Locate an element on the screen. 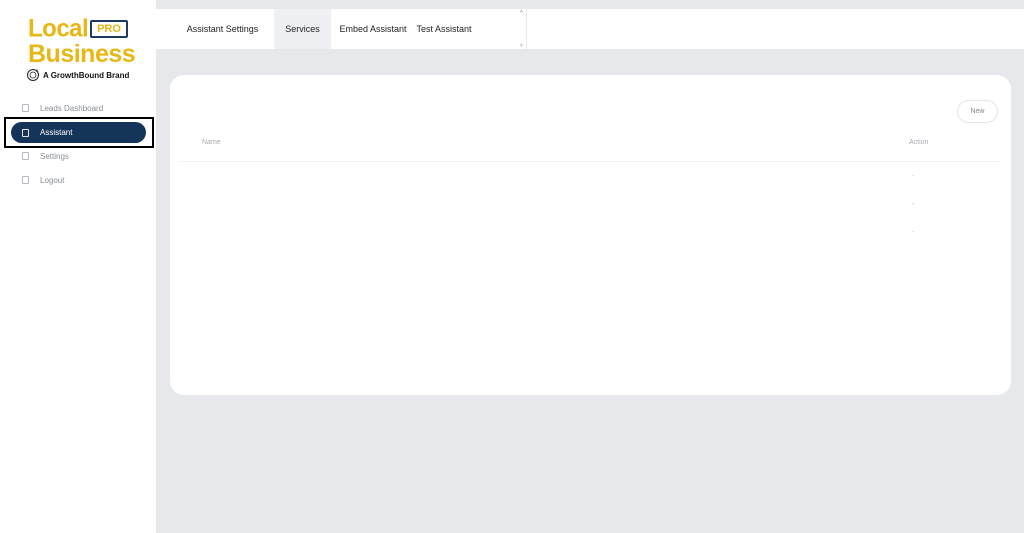 This screenshot has width=1024, height=533. chevron-up-icon: ˄ is located at coordinates (521, 12).